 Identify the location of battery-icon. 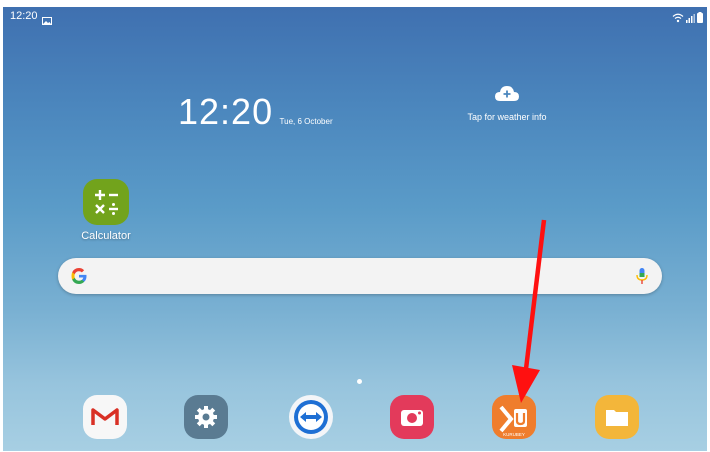
(700, 19).